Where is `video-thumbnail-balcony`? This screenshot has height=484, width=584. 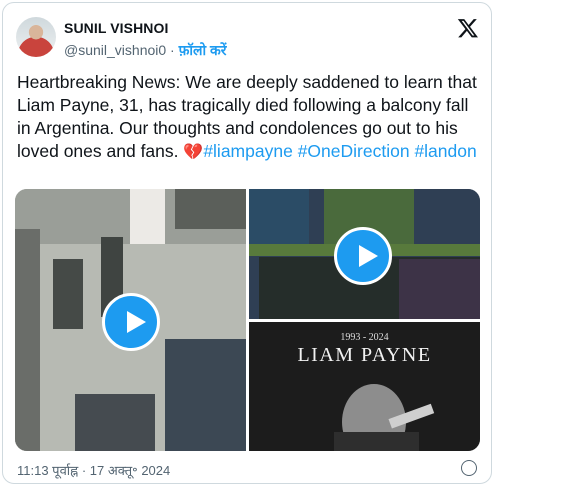
video-thumbnail-balcony is located at coordinates (364, 254).